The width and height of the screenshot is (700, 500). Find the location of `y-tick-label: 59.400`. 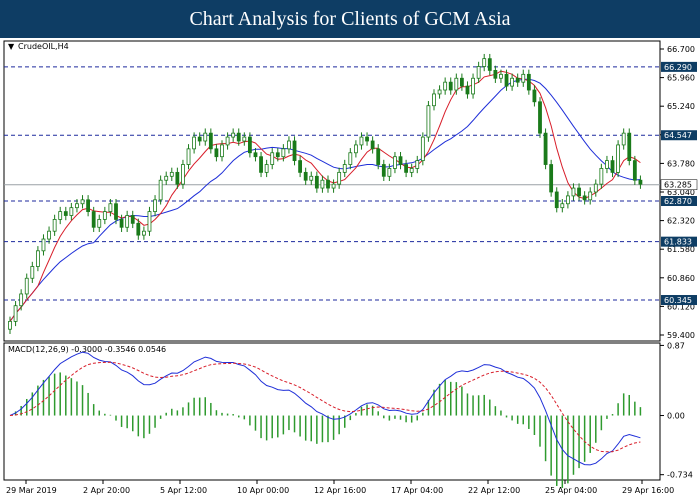

y-tick-label: 59.400 is located at coordinates (681, 335).